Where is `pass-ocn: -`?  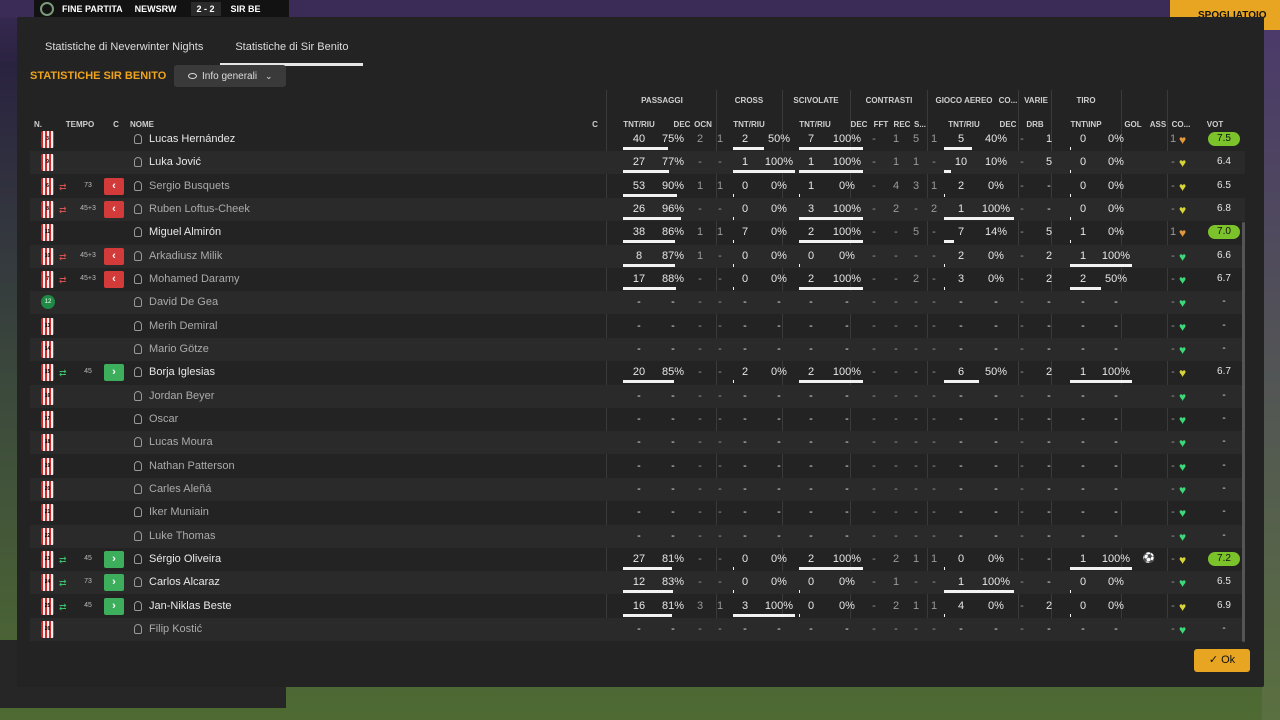 pass-ocn: - is located at coordinates (720, 395).